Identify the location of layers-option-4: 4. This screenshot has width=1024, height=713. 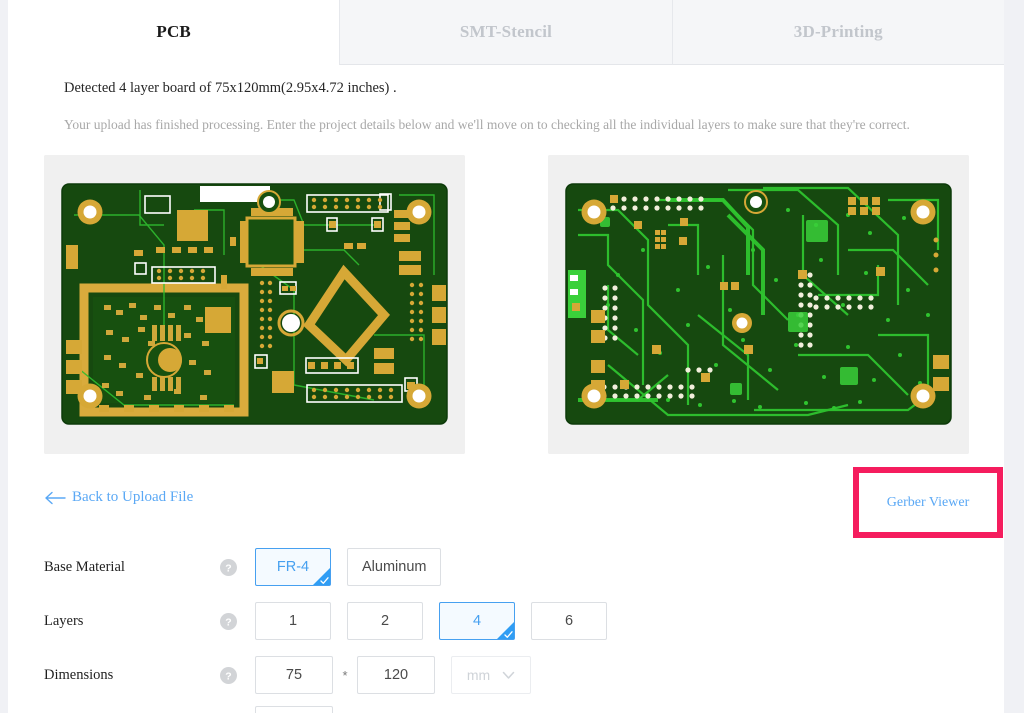
(477, 621).